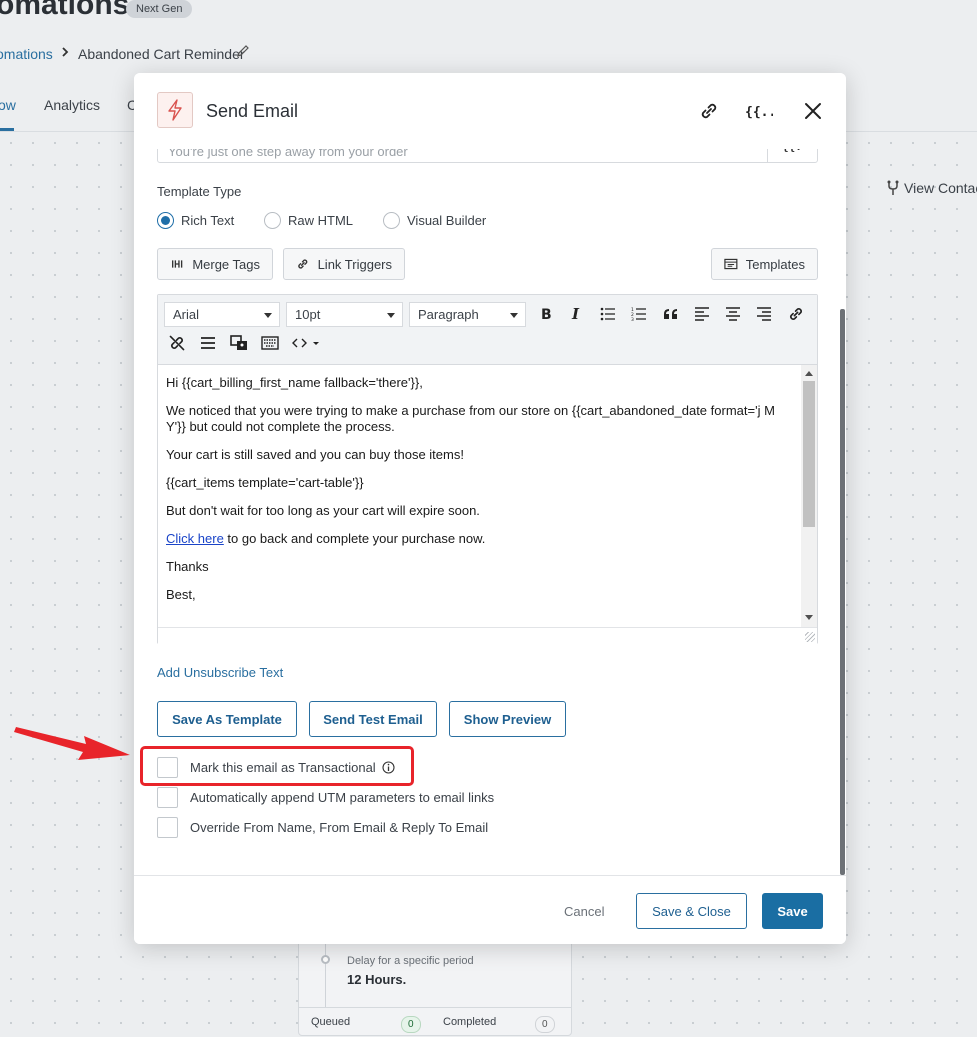  What do you see at coordinates (72, 105) in the screenshot?
I see `tab-analytics: Analytics` at bounding box center [72, 105].